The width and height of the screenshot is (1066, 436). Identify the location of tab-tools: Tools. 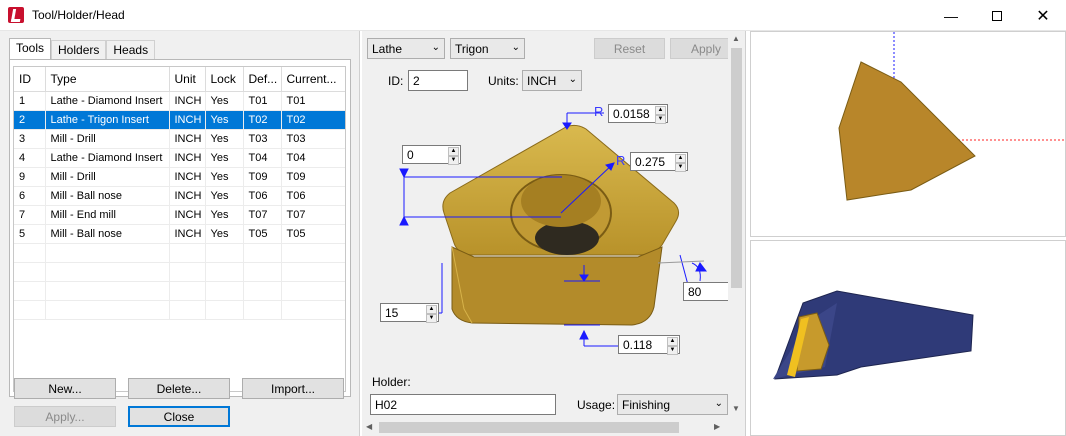
(30, 49).